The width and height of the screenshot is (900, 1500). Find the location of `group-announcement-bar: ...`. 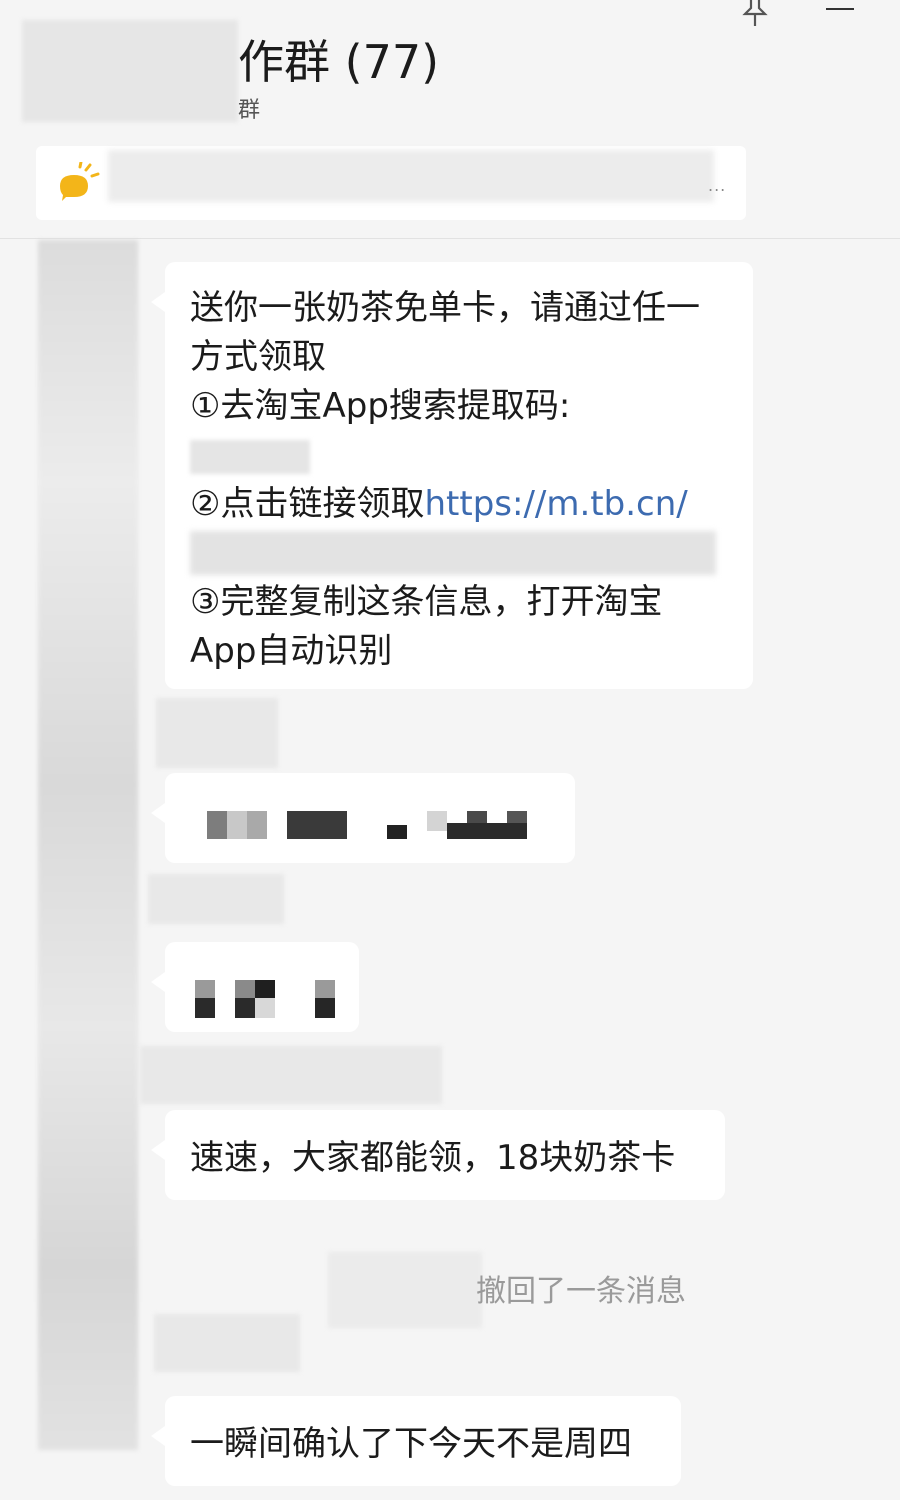

group-announcement-bar: ... is located at coordinates (391, 183).